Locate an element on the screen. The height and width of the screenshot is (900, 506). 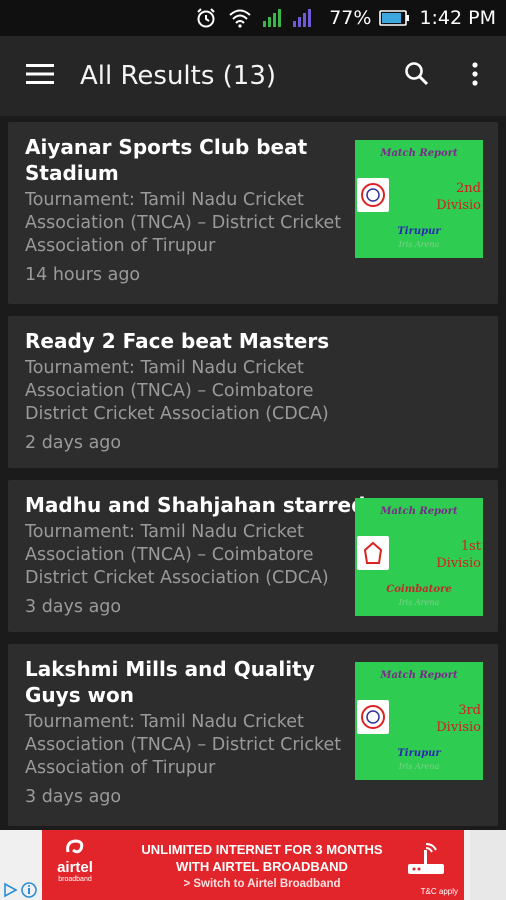
battery-icon is located at coordinates (395, 18).